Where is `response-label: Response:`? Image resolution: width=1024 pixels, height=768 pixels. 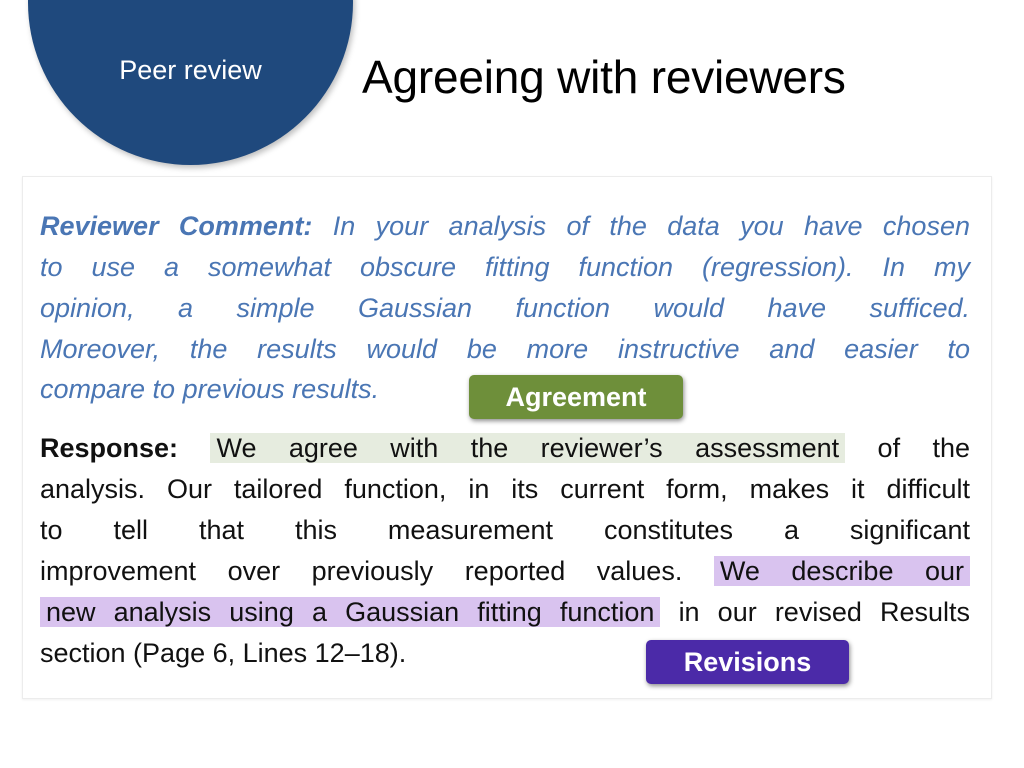 response-label: Response: is located at coordinates (109, 448).